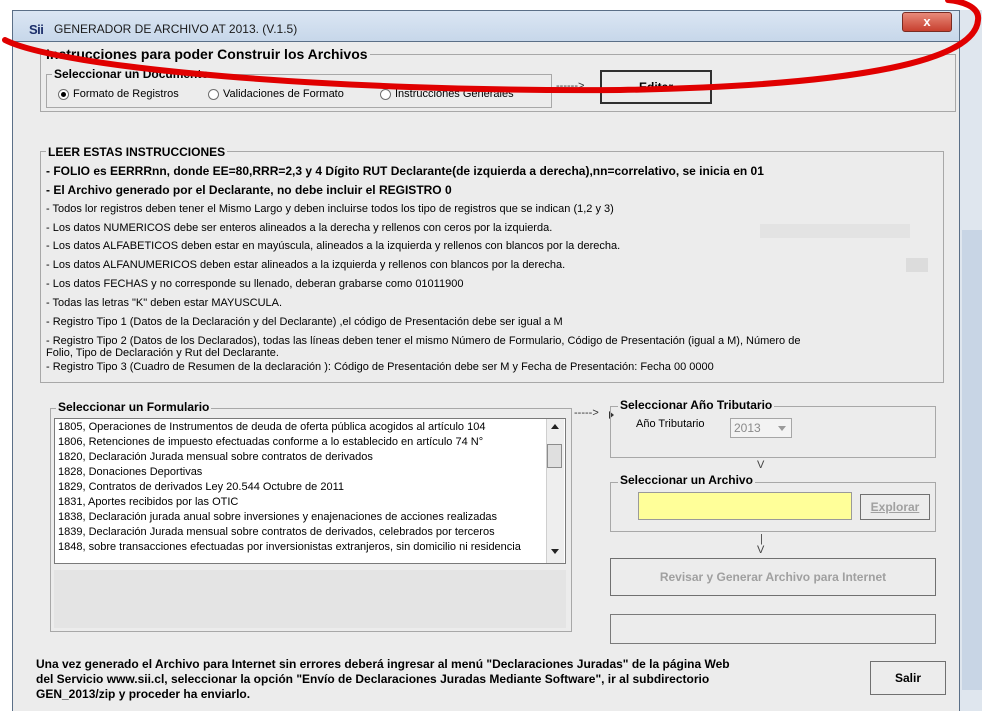 The height and width of the screenshot is (711, 982). I want to click on red-annotation-ellipse, so click(492, 47).